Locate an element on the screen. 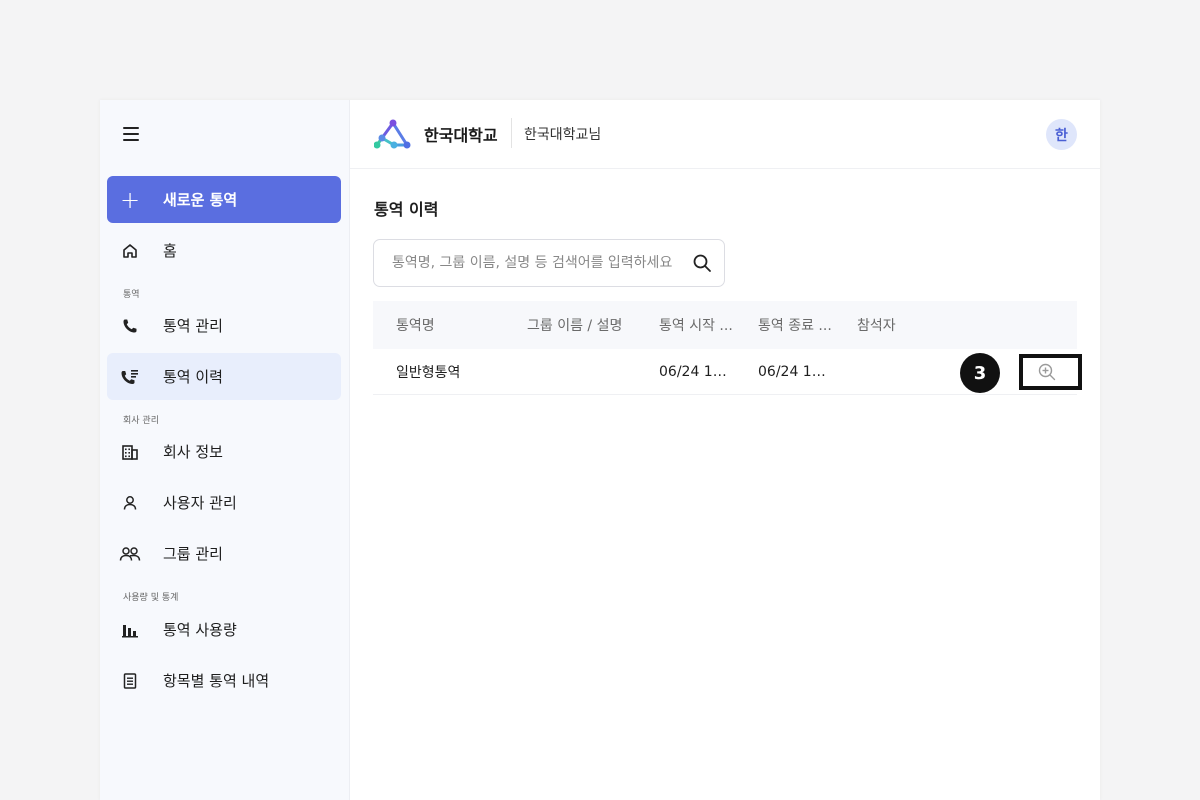 The height and width of the screenshot is (800, 1200). page-title: 통역 이력 is located at coordinates (406, 209).